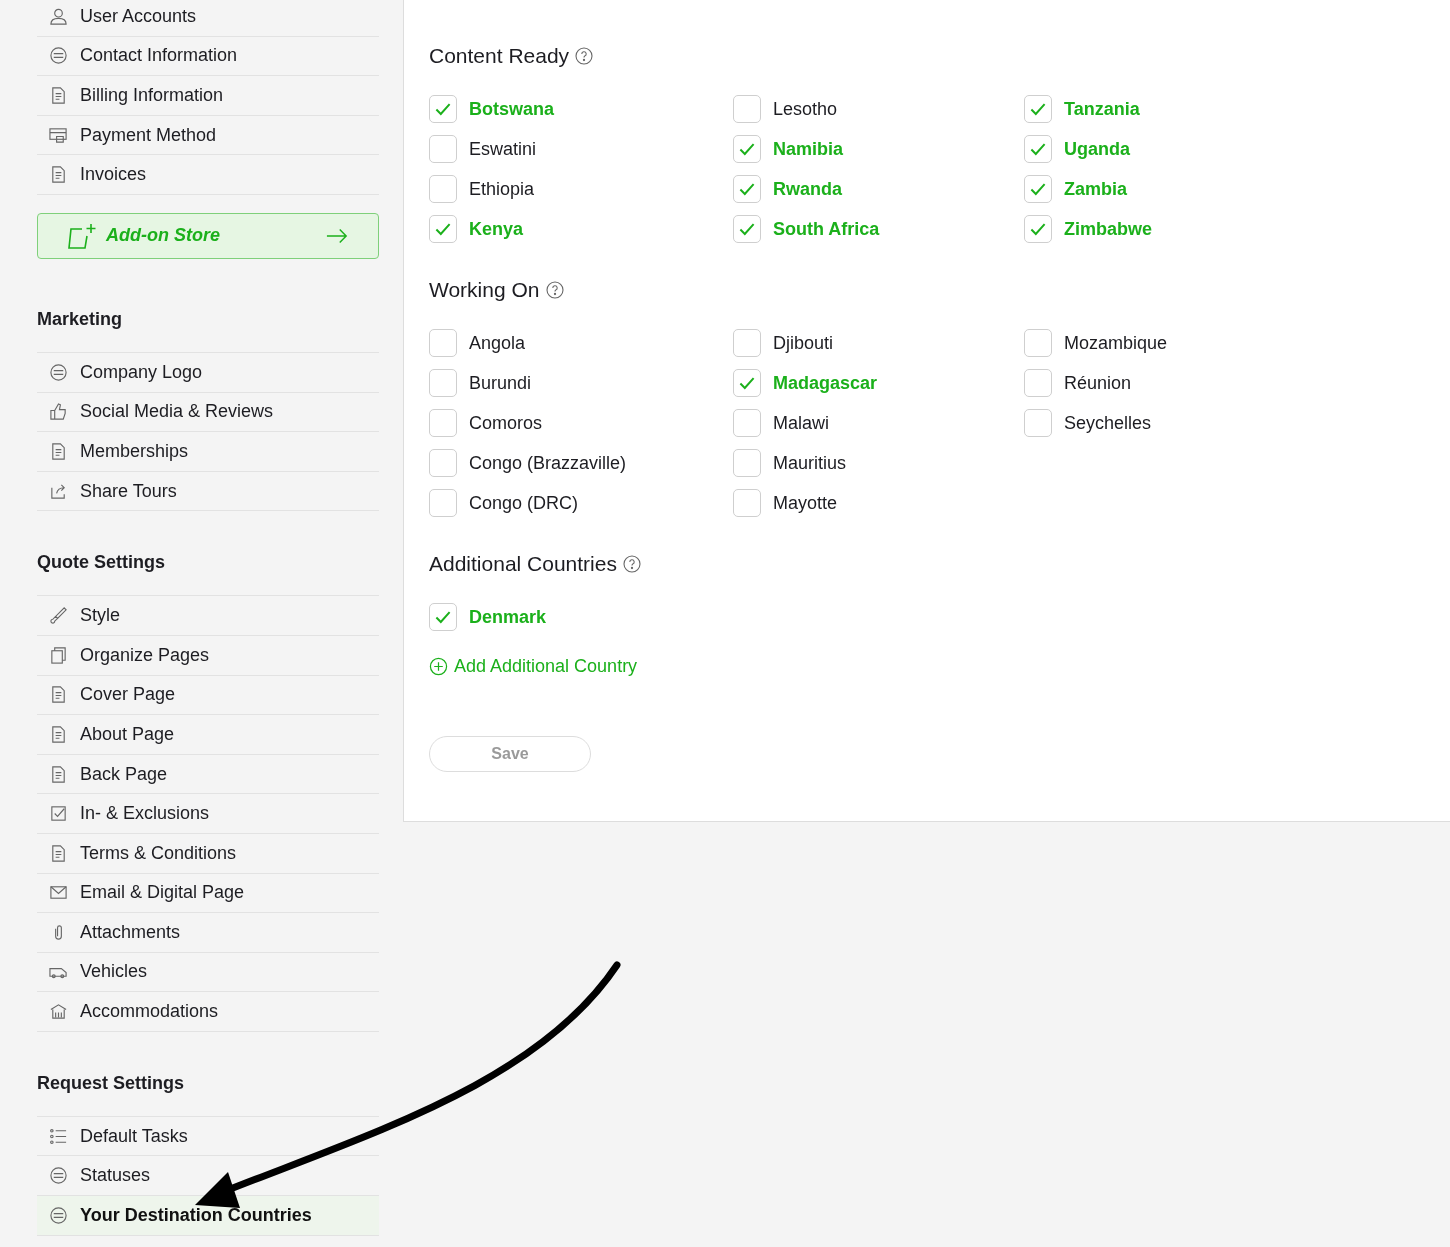 This screenshot has width=1450, height=1247. I want to click on sidebar-item: Attachments, so click(208, 933).